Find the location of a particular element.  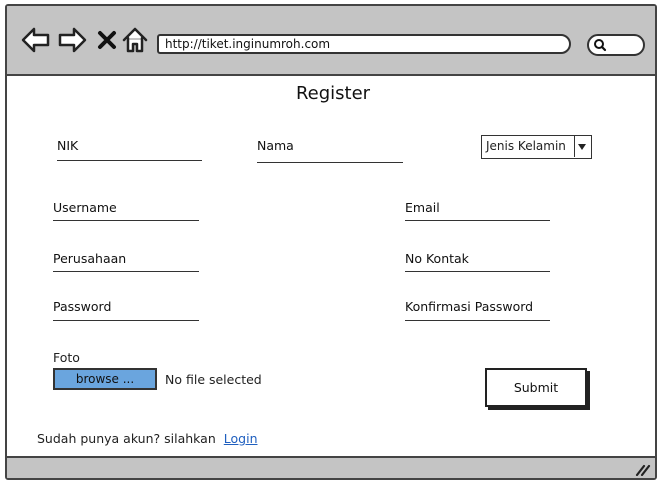

nik-label: NIK is located at coordinates (68, 145).